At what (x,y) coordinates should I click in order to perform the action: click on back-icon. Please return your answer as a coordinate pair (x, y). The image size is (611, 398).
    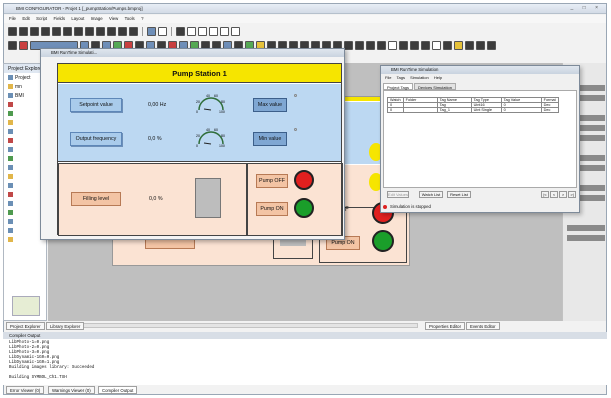
    Looking at the image, I should click on (359, 45).